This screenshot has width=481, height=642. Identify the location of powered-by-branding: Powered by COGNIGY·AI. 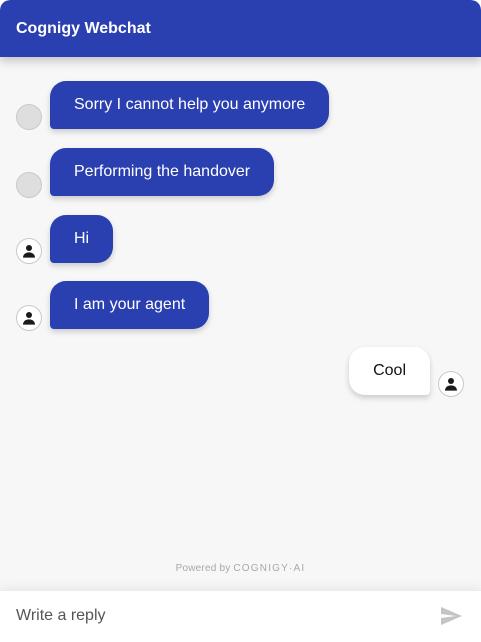
(240, 568).